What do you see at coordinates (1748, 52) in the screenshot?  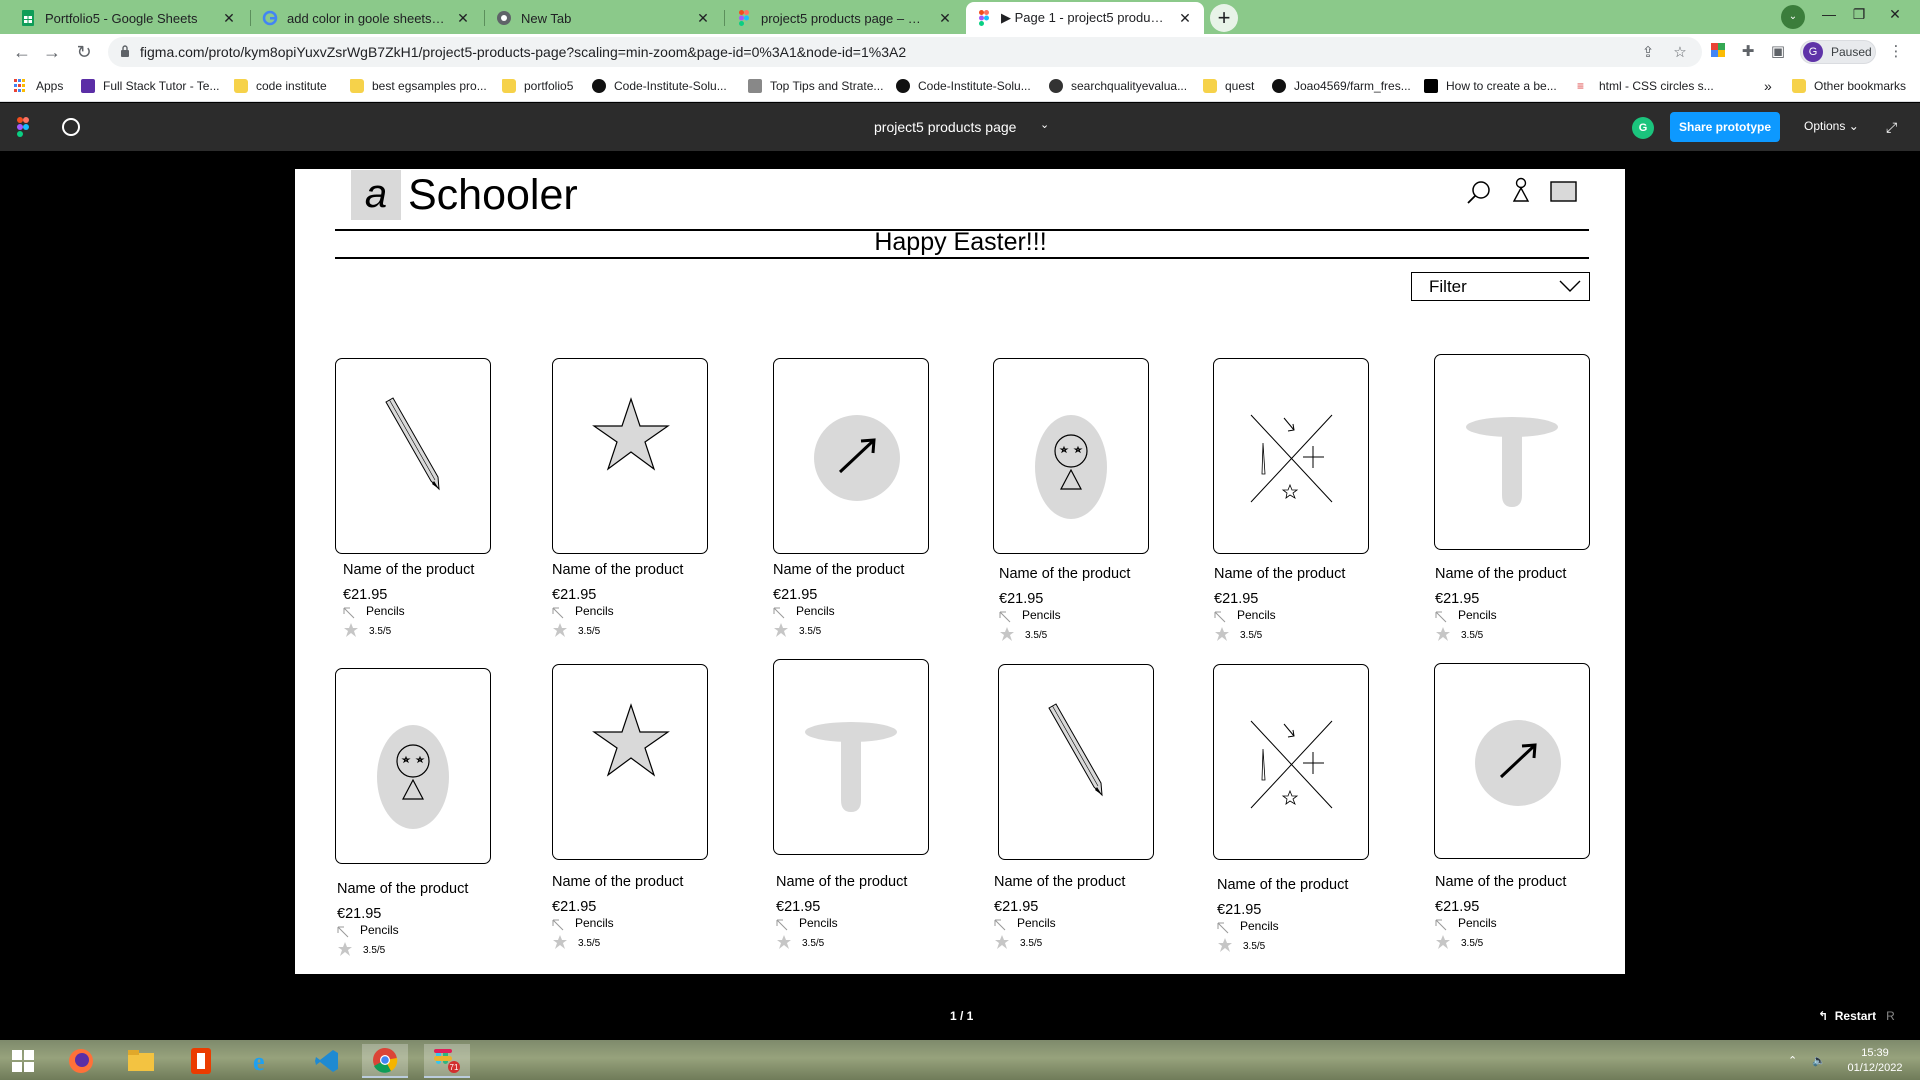 I see `extensions-puzzle-icon: ✚` at bounding box center [1748, 52].